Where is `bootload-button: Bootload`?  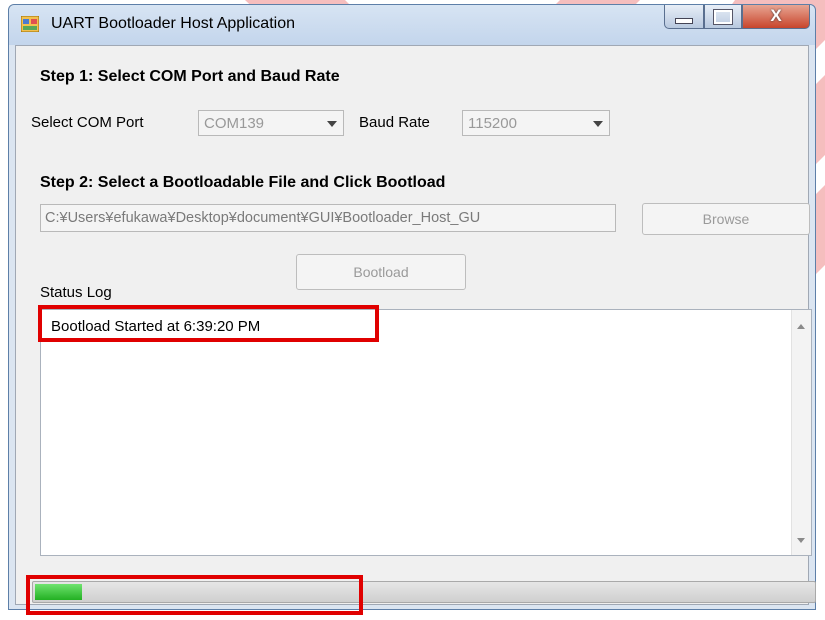
bootload-button: Bootload is located at coordinates (381, 272).